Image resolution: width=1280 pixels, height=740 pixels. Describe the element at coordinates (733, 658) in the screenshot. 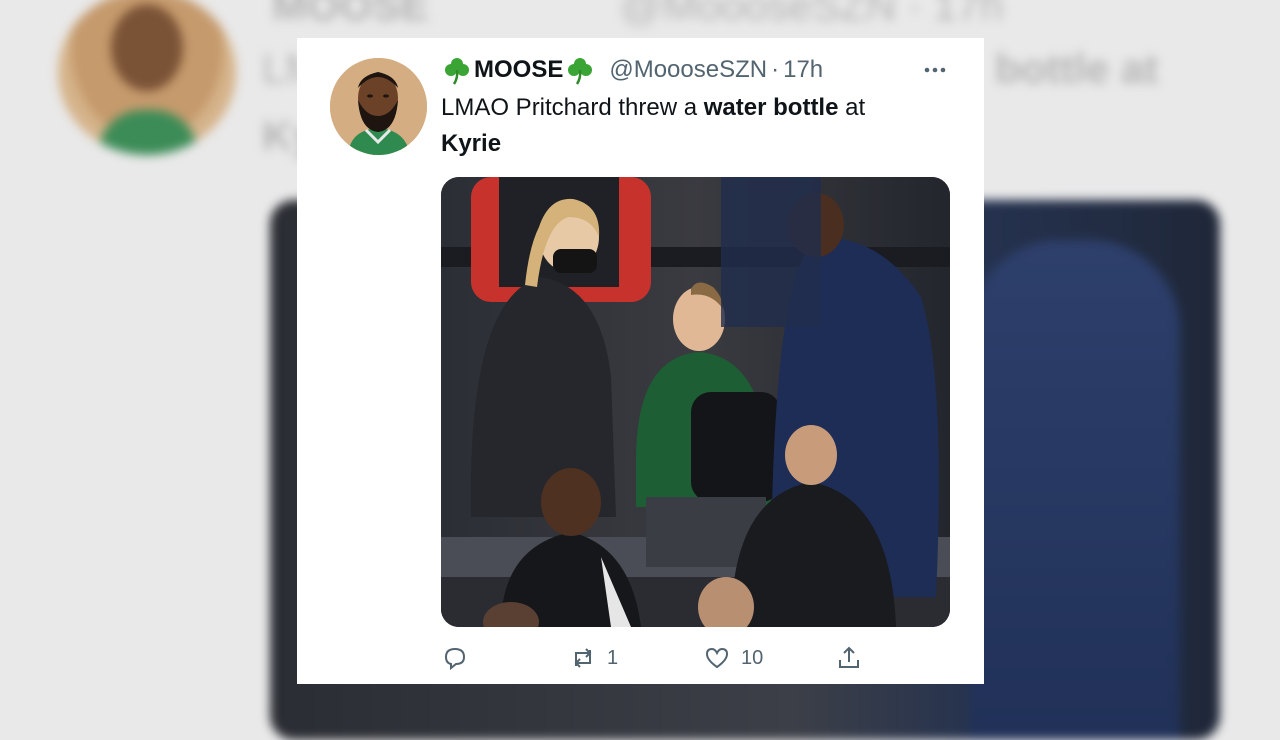

I see `like-button: 10` at that location.